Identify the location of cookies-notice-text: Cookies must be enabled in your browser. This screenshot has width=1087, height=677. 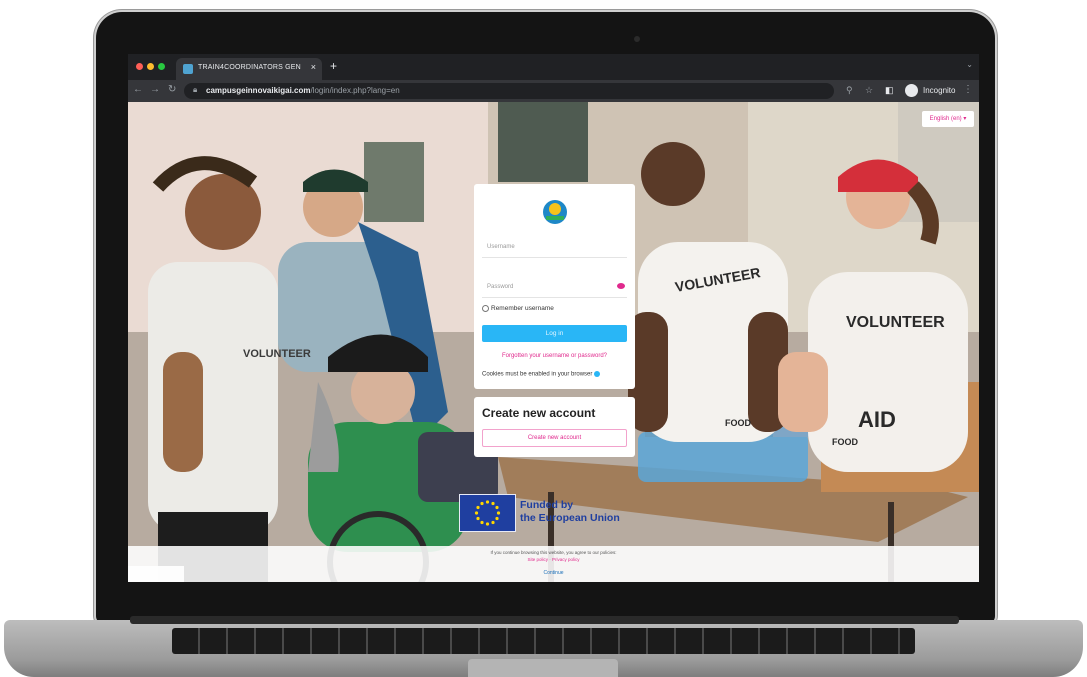
(537, 374).